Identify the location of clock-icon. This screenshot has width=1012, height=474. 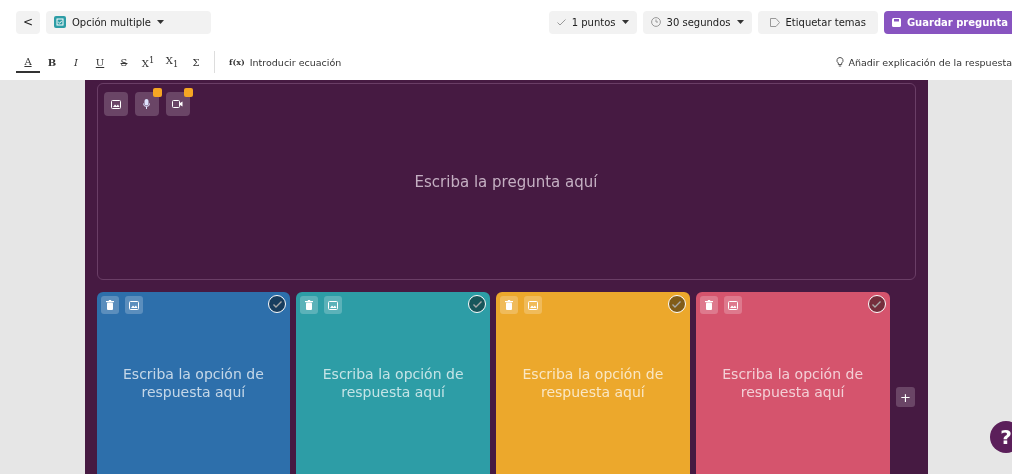
(655, 22).